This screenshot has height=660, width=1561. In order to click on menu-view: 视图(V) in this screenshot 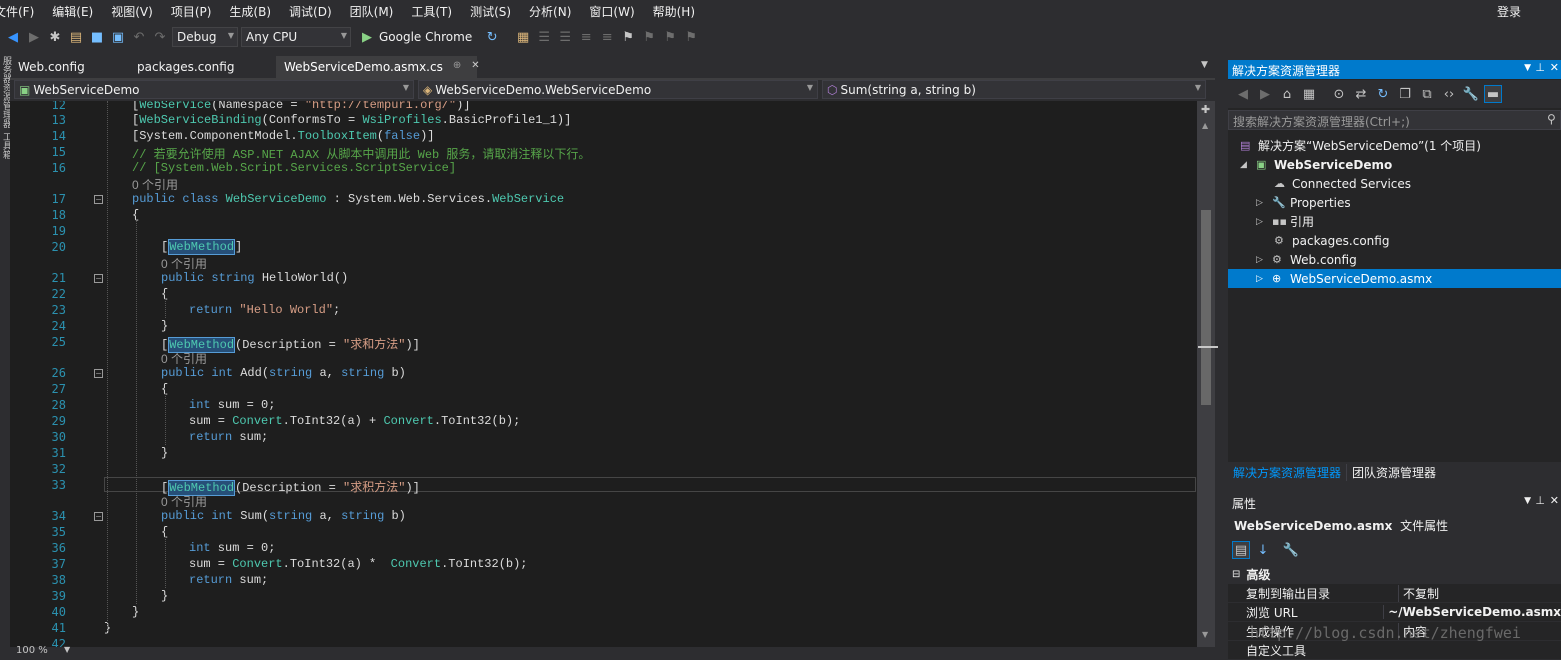, I will do `click(132, 11)`.